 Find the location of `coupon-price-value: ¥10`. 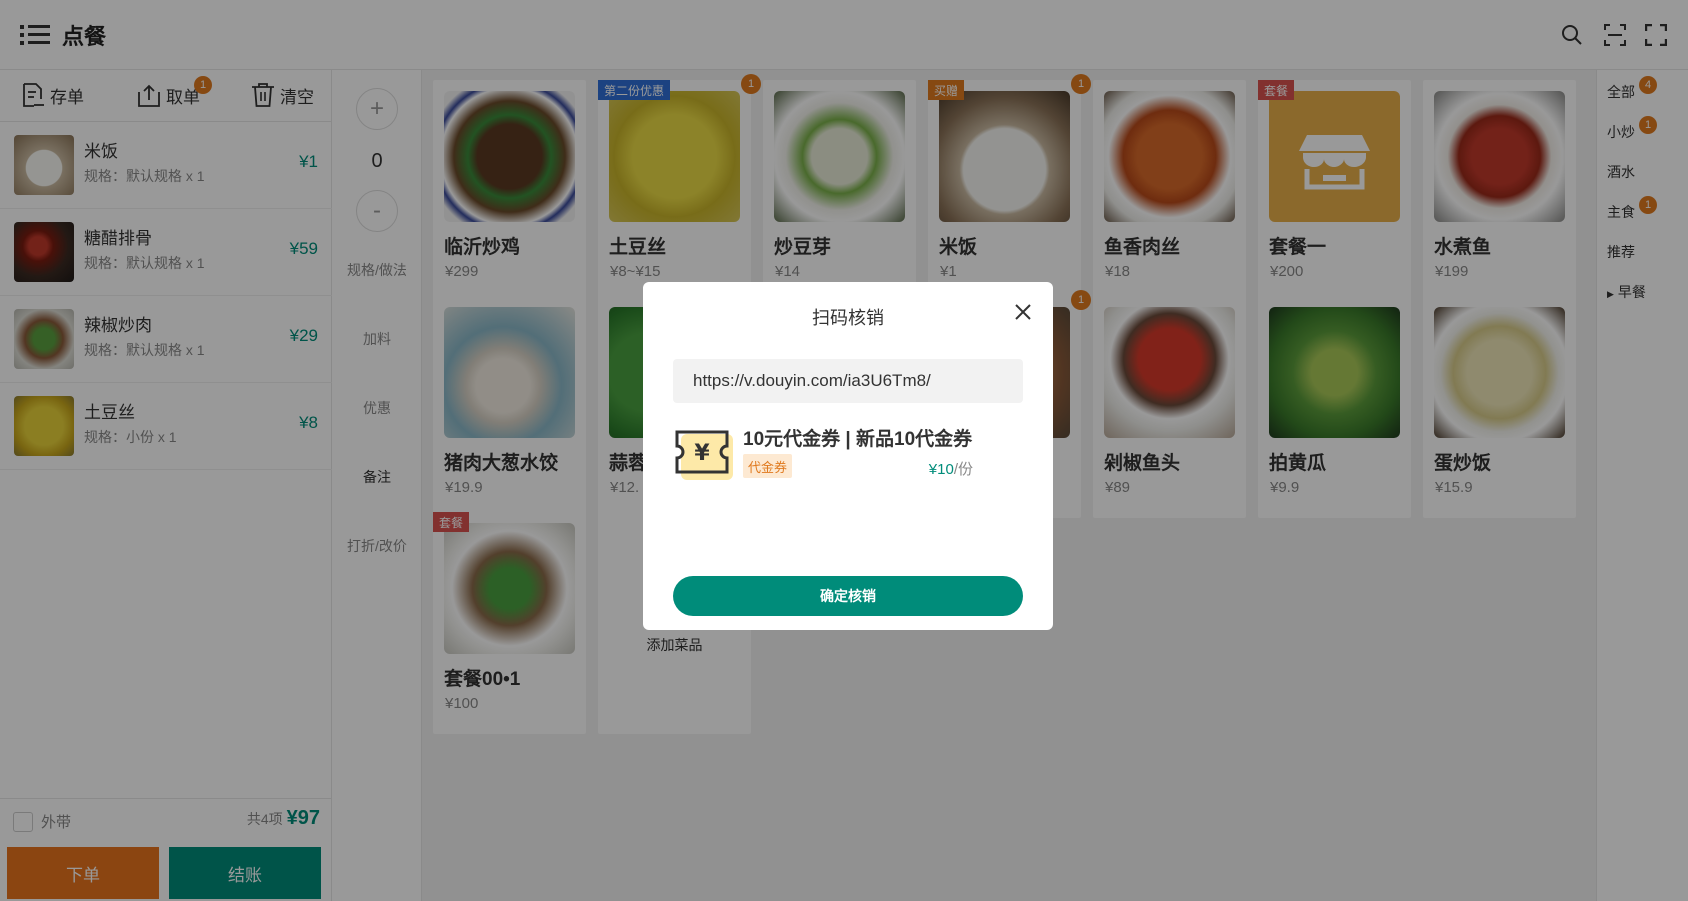

coupon-price-value: ¥10 is located at coordinates (941, 469).